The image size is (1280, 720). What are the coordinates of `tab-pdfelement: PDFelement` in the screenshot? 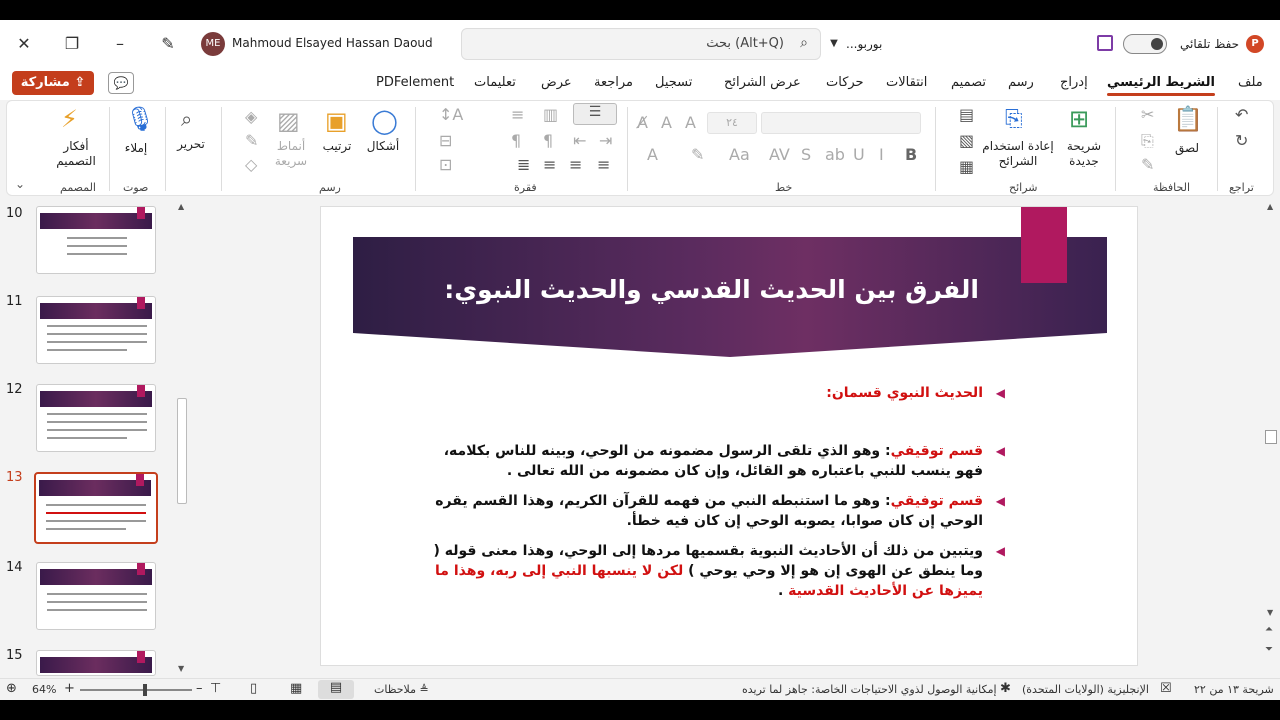 It's located at (415, 82).